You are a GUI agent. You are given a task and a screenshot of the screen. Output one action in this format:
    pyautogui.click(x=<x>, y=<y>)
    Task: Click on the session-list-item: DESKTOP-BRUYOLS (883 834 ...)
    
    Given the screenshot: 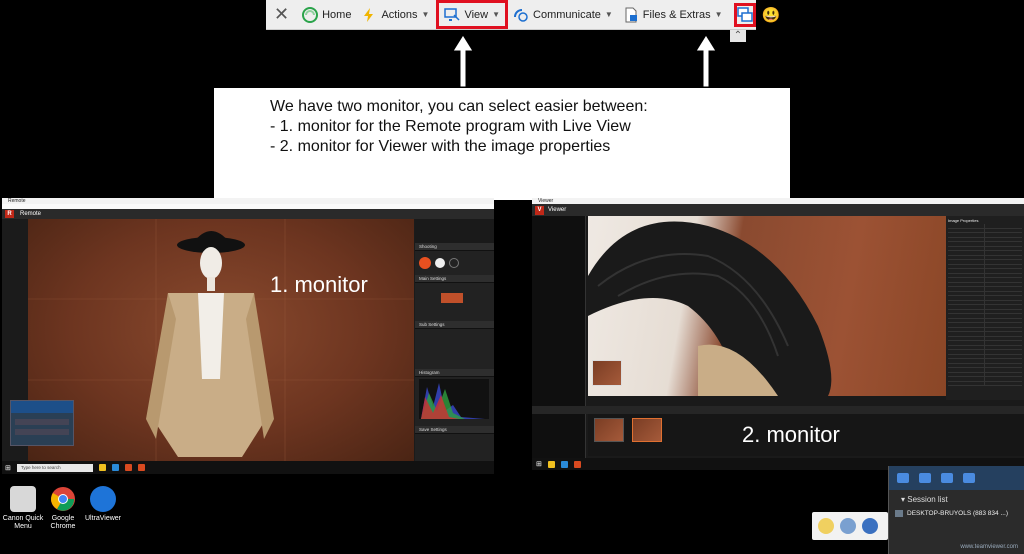 What is the action you would take?
    pyautogui.click(x=956, y=510)
    